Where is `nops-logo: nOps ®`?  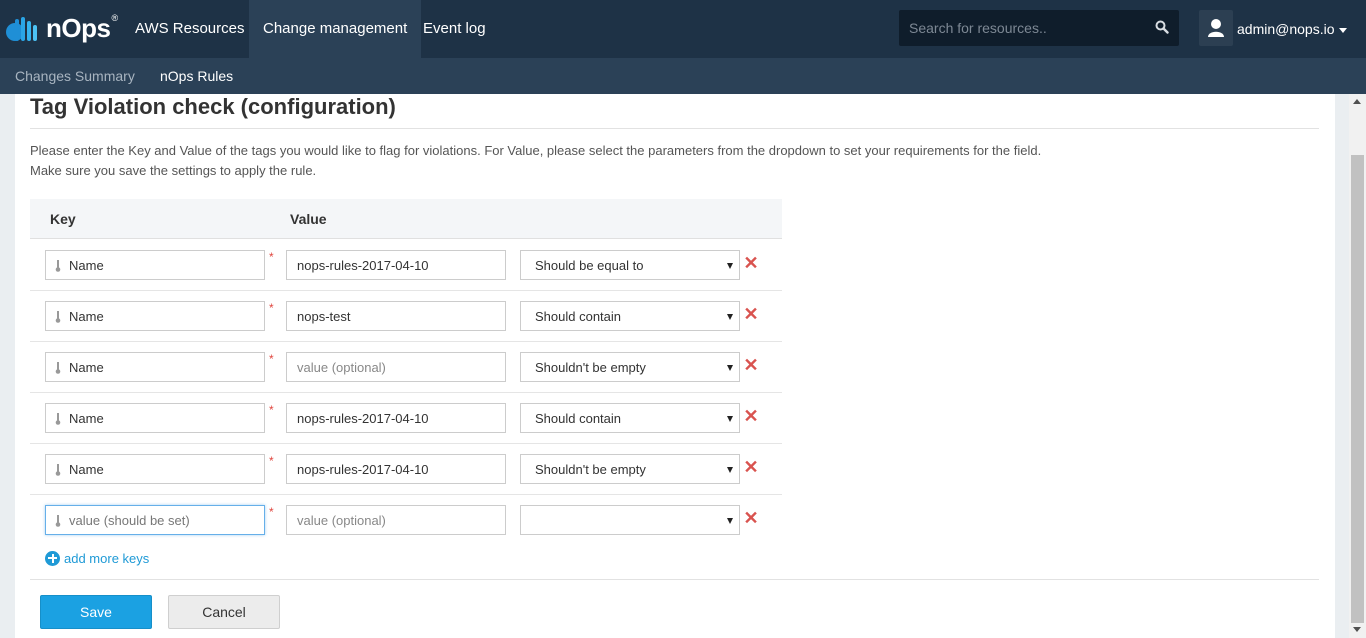 nops-logo: nOps ® is located at coordinates (62, 28).